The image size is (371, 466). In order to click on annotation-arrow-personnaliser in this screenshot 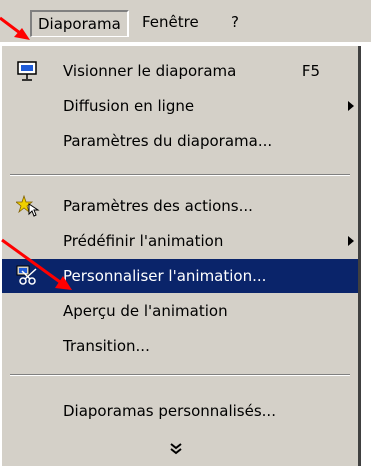, I will do `click(36, 264)`.